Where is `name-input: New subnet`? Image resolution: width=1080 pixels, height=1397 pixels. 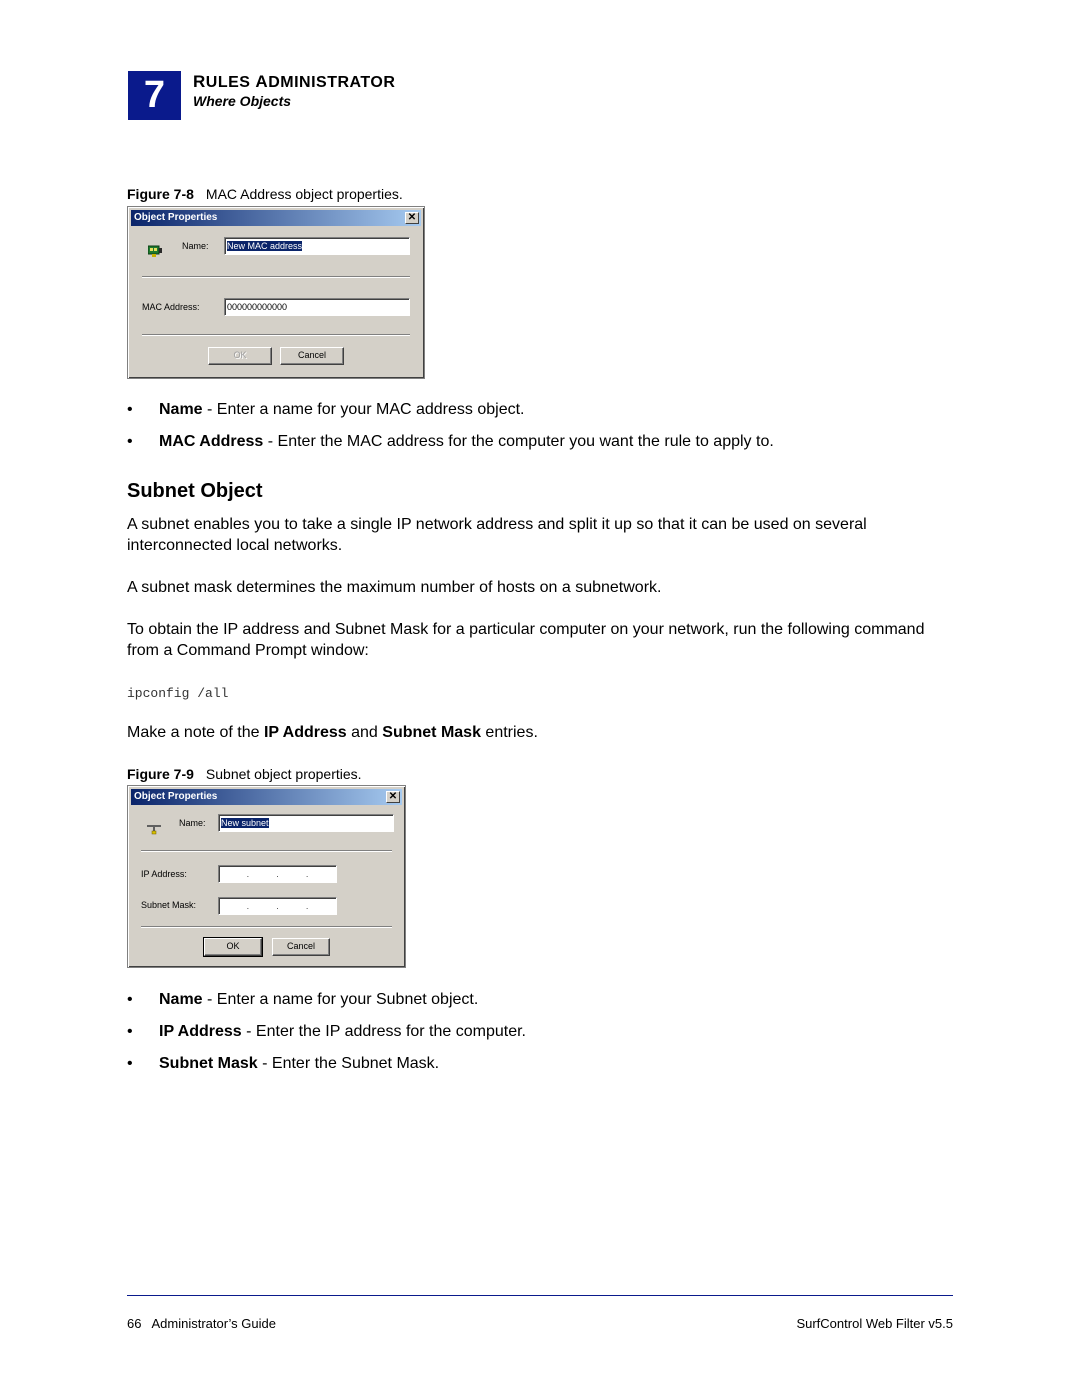 name-input: New subnet is located at coordinates (306, 823).